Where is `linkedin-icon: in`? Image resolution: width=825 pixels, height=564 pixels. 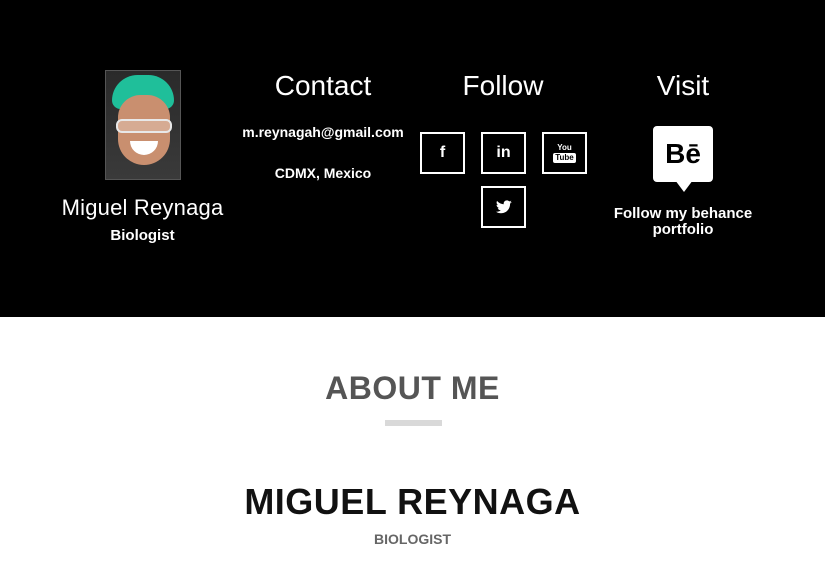
linkedin-icon: in is located at coordinates (503, 152).